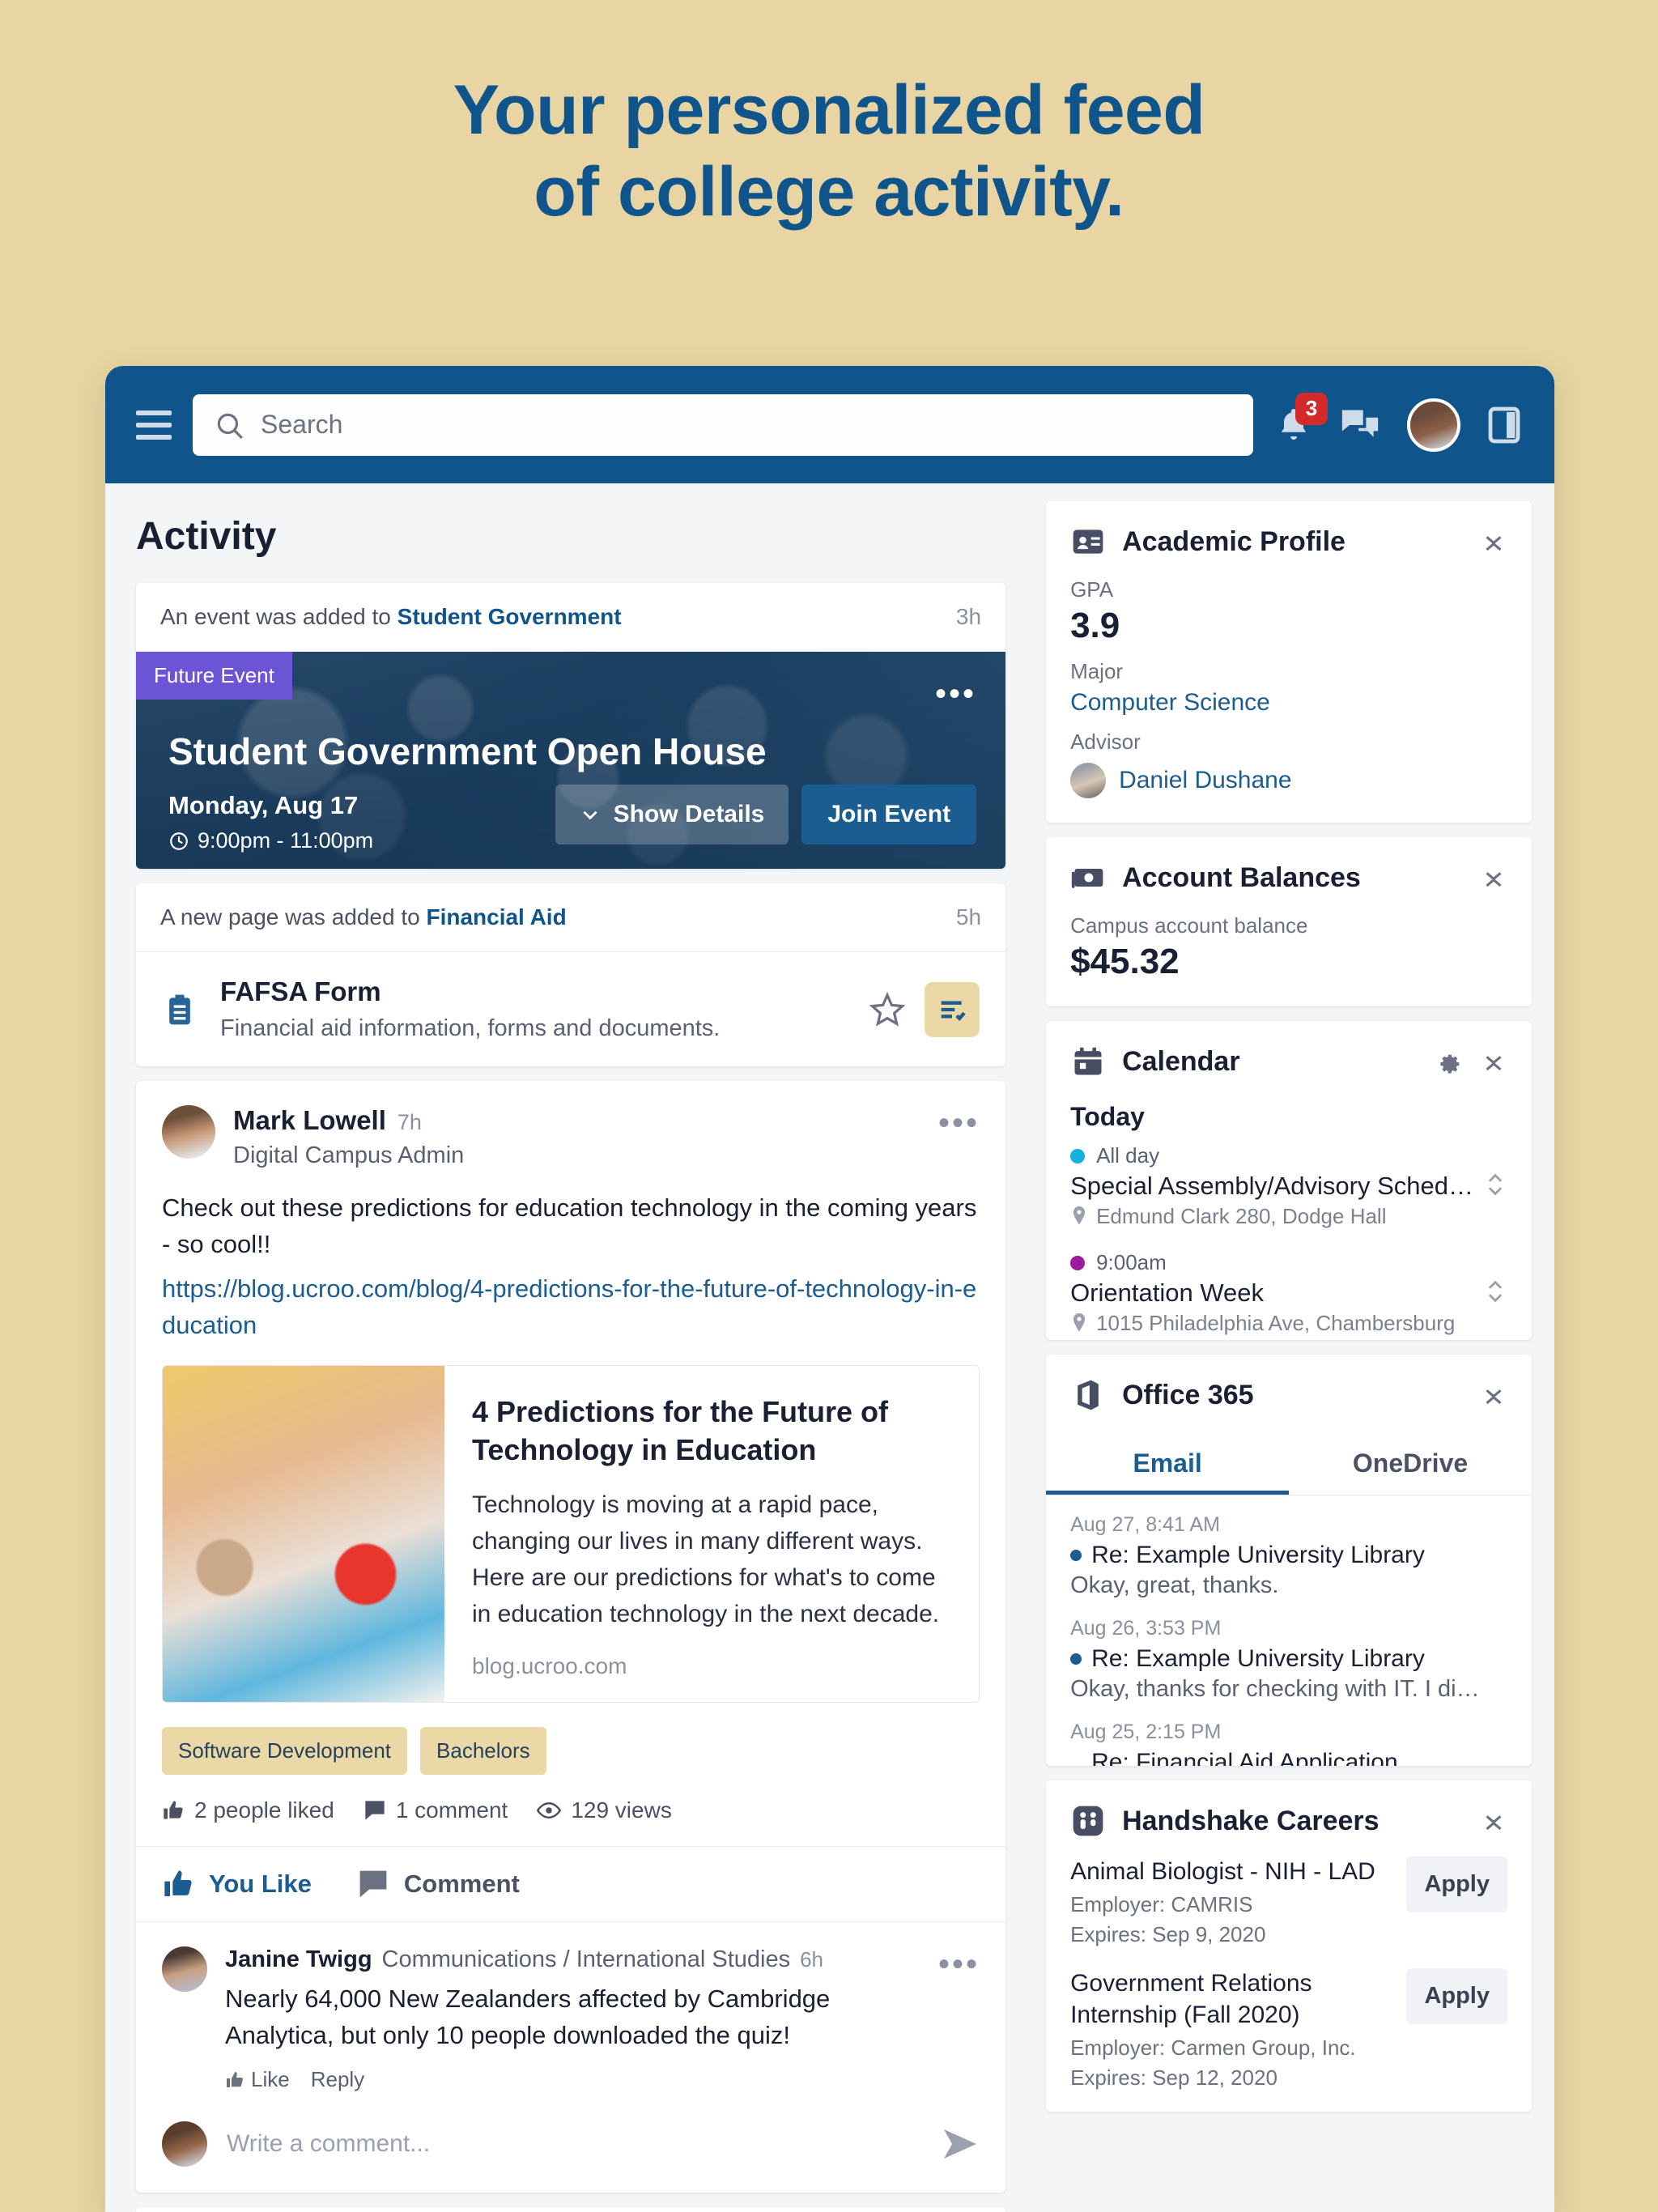 The image size is (1658, 2212). What do you see at coordinates (1448, 1062) in the screenshot?
I see `gear-icon` at bounding box center [1448, 1062].